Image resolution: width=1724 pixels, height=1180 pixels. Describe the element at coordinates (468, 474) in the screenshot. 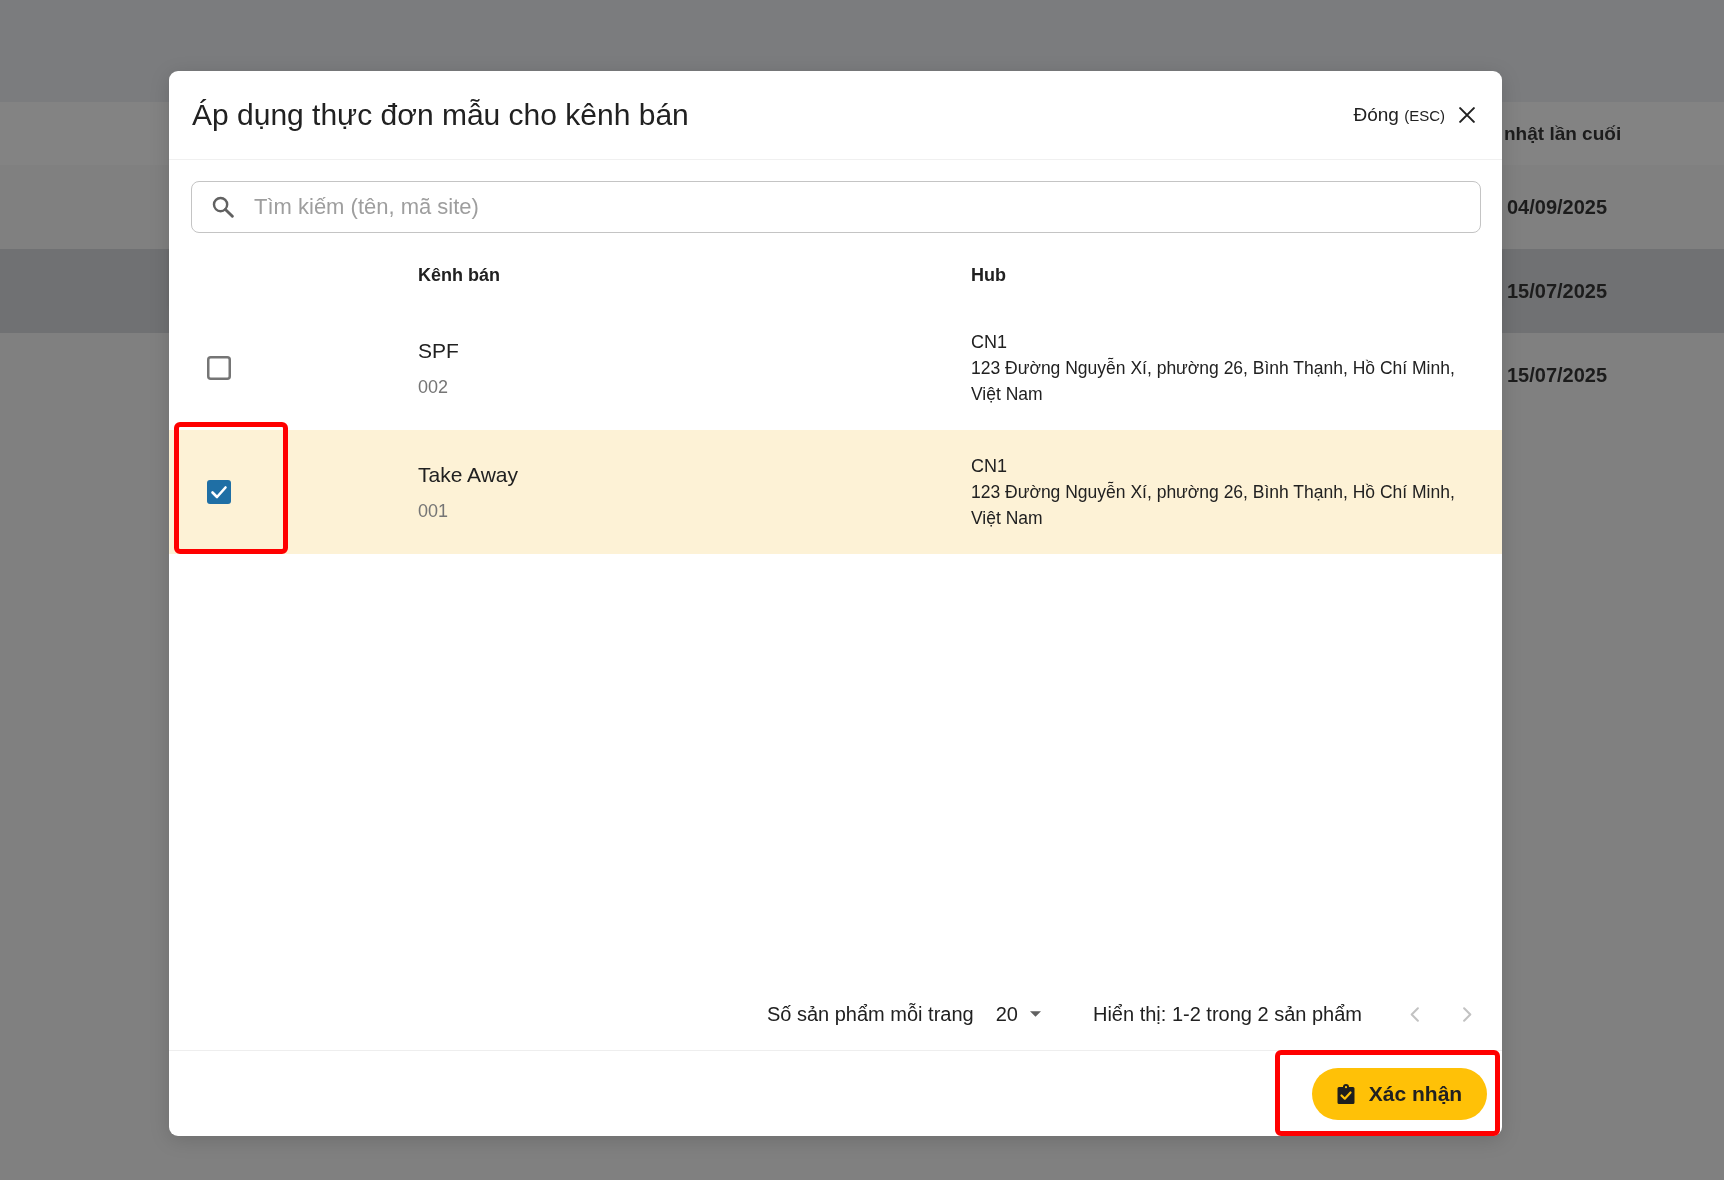

I see `channel-name: Take Away` at that location.